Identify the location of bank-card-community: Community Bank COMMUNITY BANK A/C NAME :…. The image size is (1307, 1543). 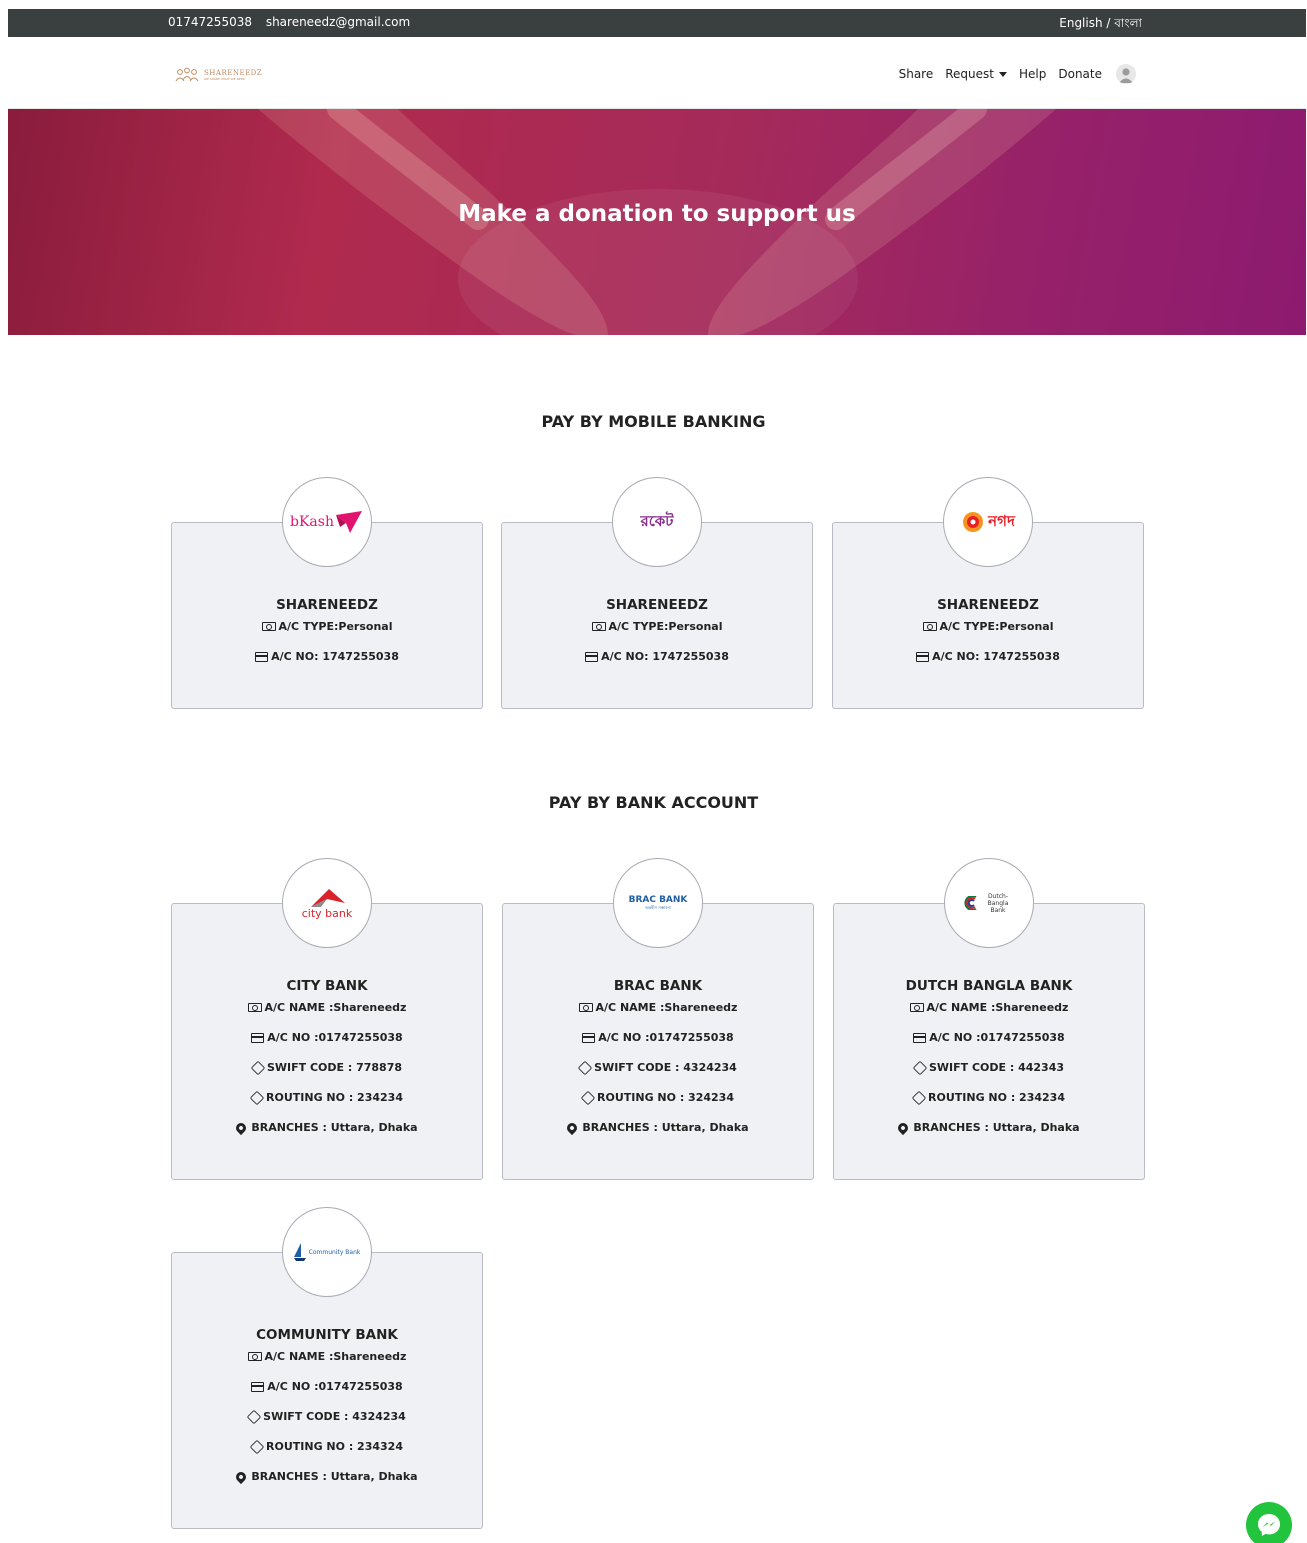
(327, 1368).